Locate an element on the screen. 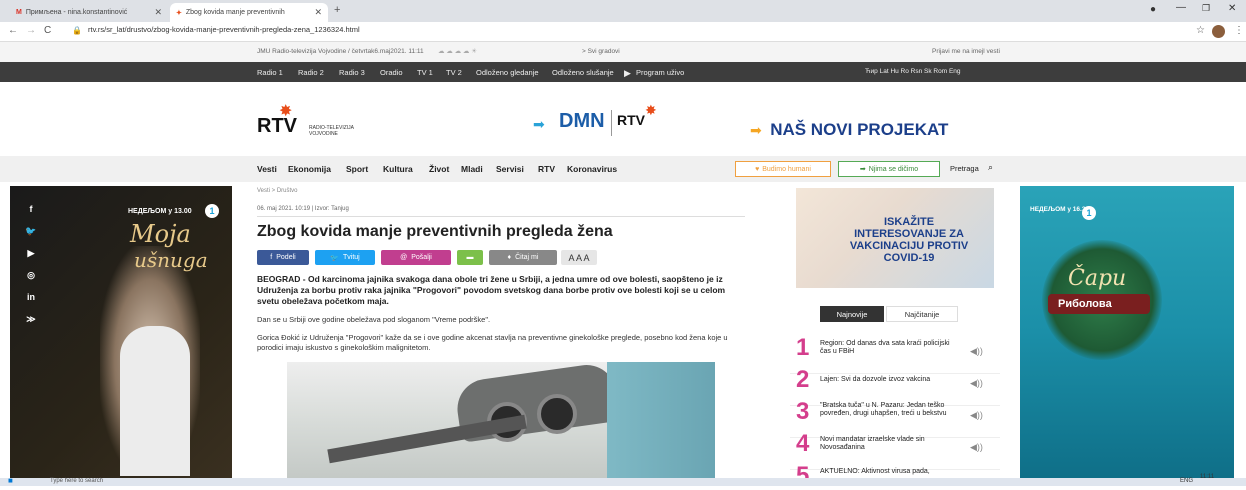 The image size is (1246, 490). new-tab-button: + is located at coordinates (337, 10).